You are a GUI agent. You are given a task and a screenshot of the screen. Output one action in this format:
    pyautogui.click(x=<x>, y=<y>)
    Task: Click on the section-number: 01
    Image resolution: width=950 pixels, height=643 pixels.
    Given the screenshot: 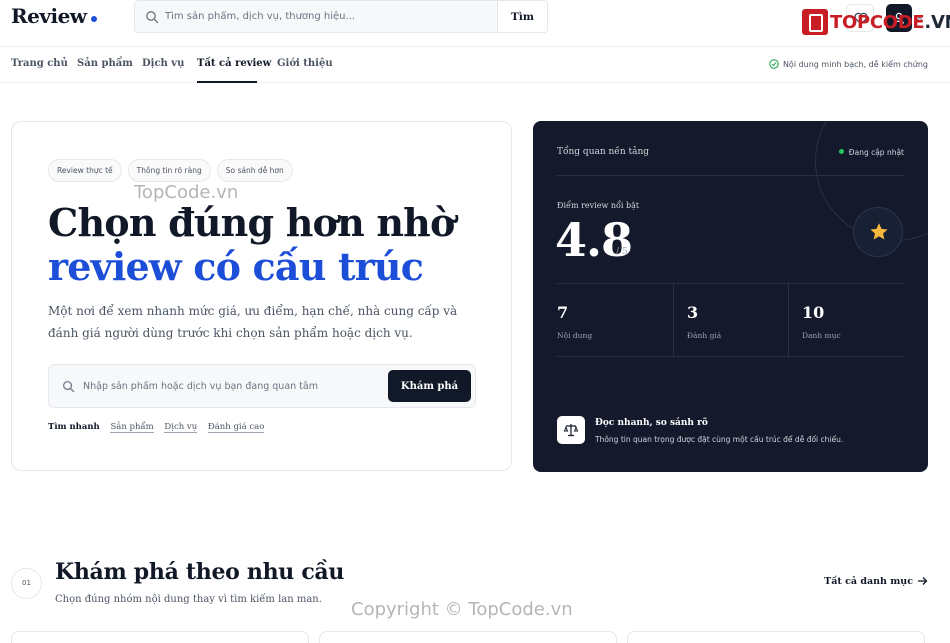 What is the action you would take?
    pyautogui.click(x=26, y=583)
    